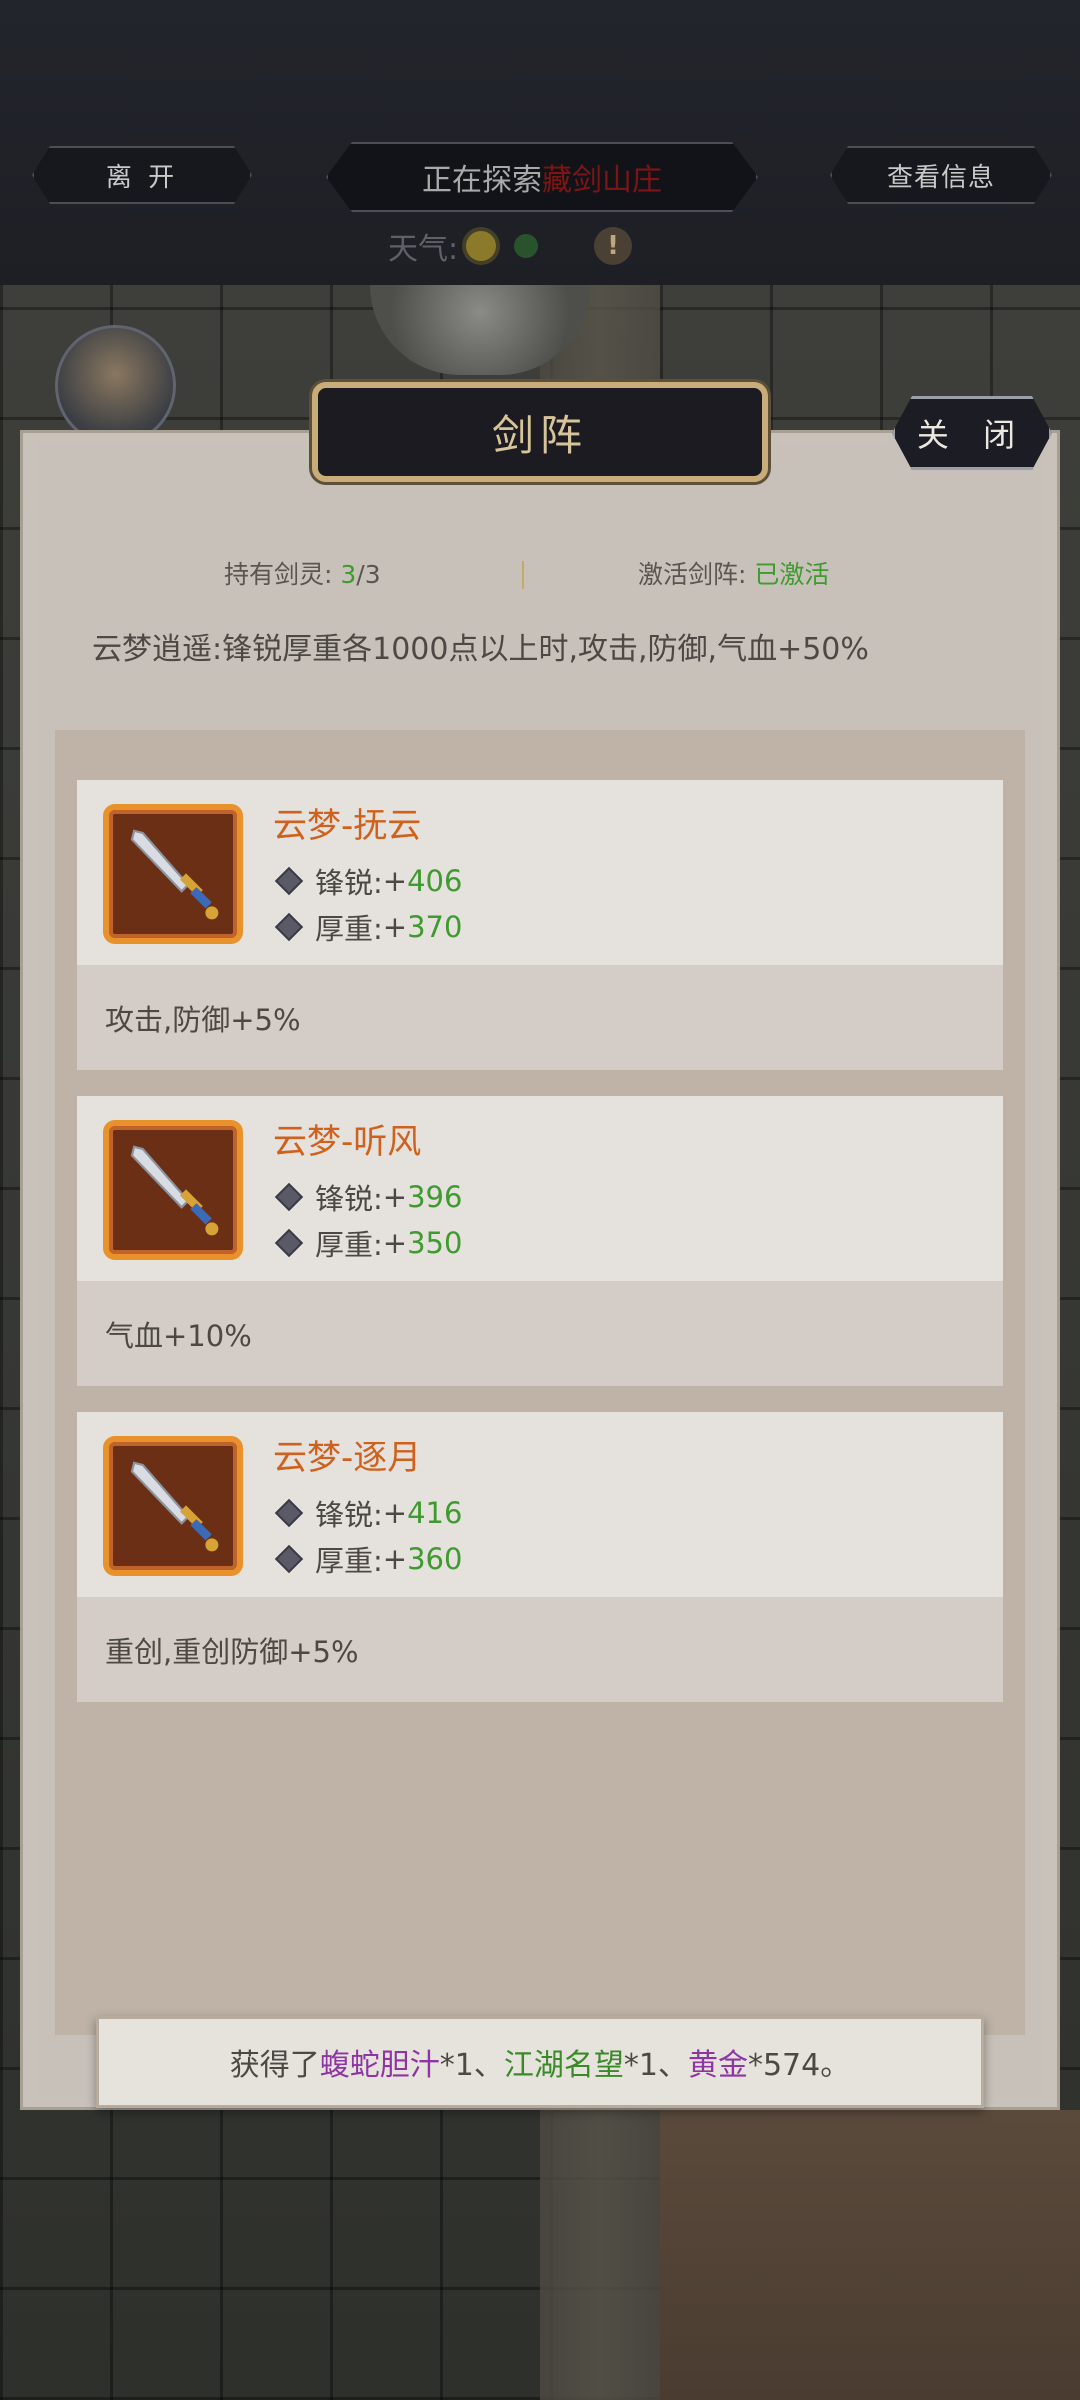 Image resolution: width=1080 pixels, height=2400 pixels. I want to click on bonus-text: 攻击,防御+5%, so click(203, 1019).